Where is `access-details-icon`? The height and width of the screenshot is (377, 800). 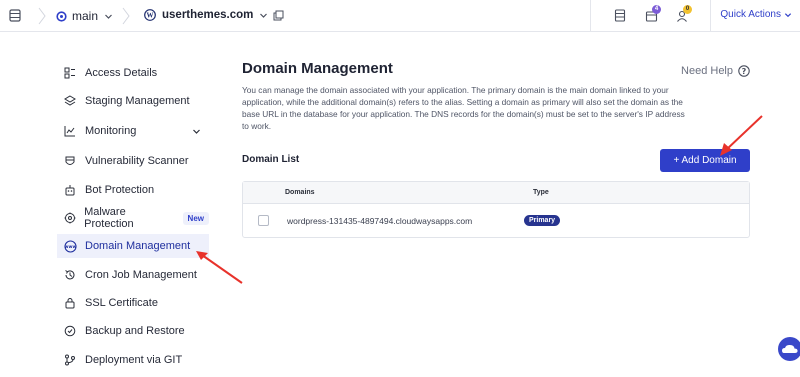
access-details-icon is located at coordinates (70, 73).